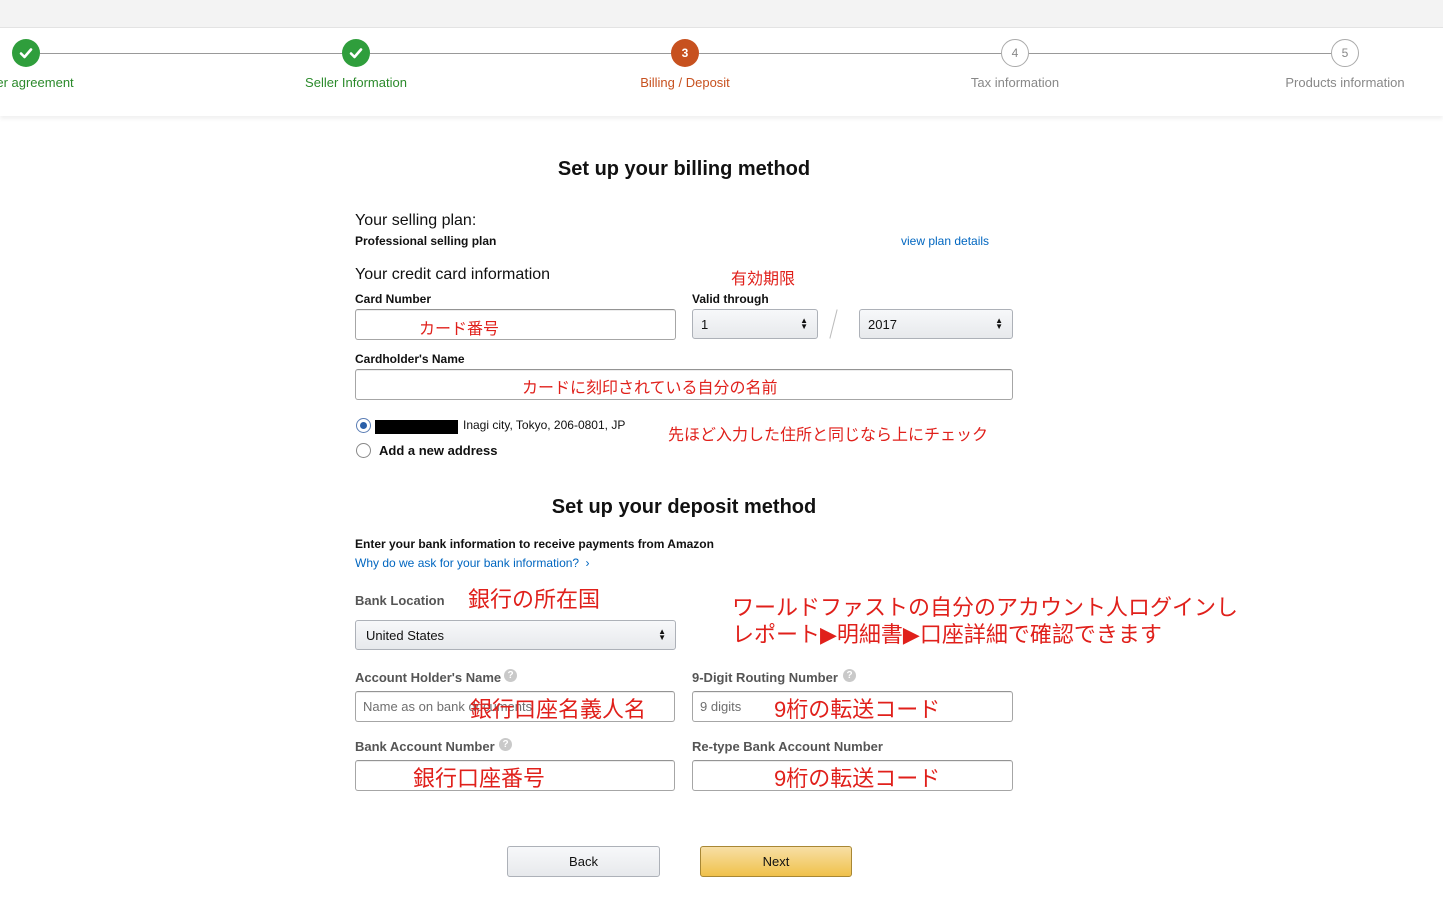 The width and height of the screenshot is (1443, 910). Describe the element at coordinates (705, 324) in the screenshot. I see `expiry-month-value: 1` at that location.